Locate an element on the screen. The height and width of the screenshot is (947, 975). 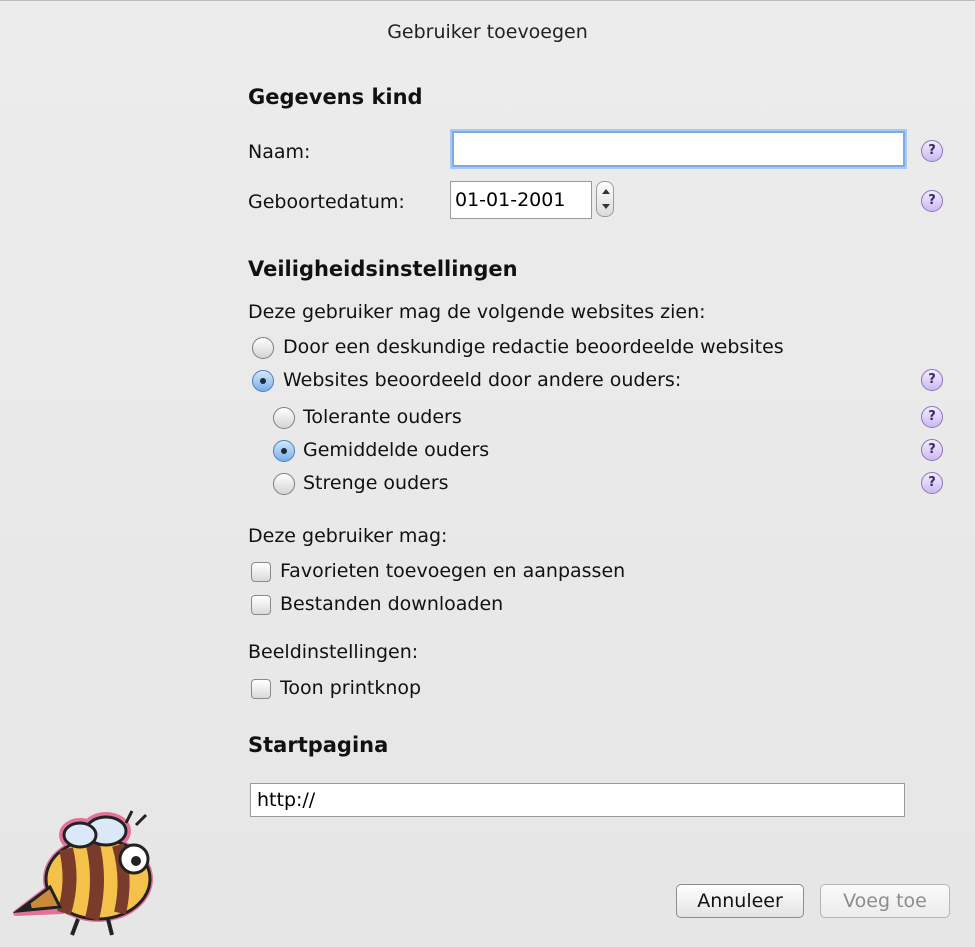
cancel-button: Annuleer is located at coordinates (740, 901).